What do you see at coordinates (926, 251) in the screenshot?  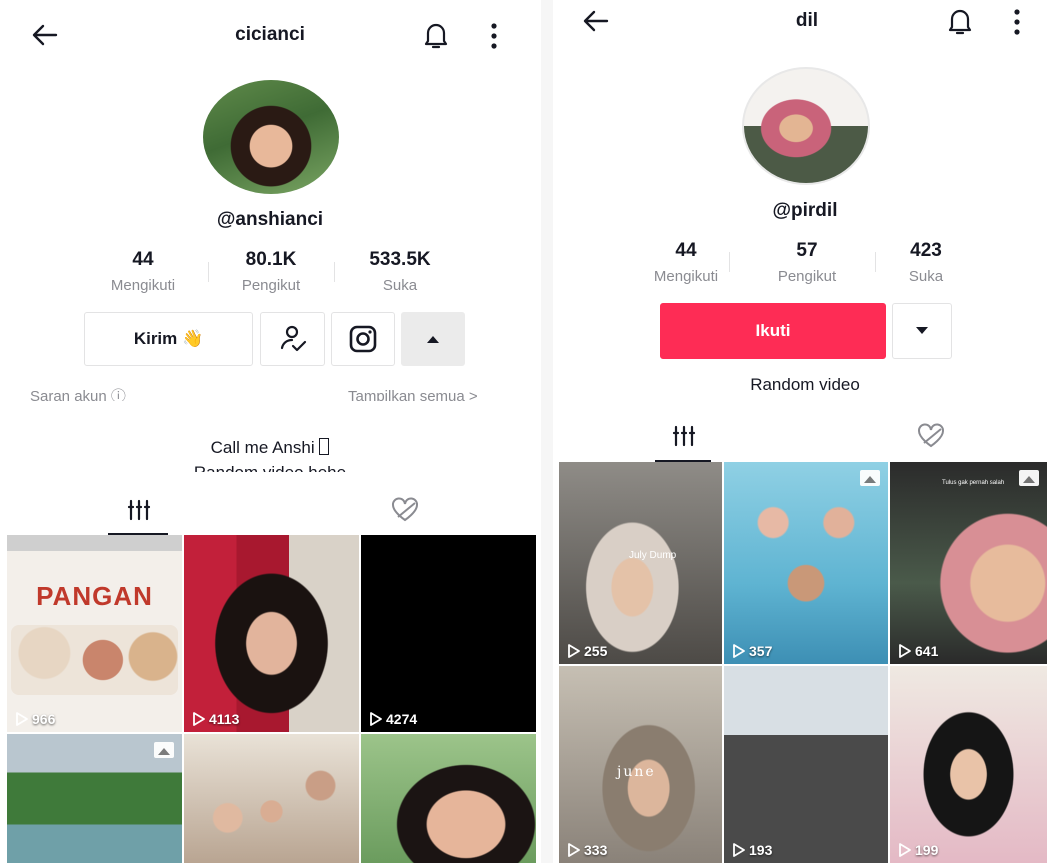 I see `likes-count: 423` at bounding box center [926, 251].